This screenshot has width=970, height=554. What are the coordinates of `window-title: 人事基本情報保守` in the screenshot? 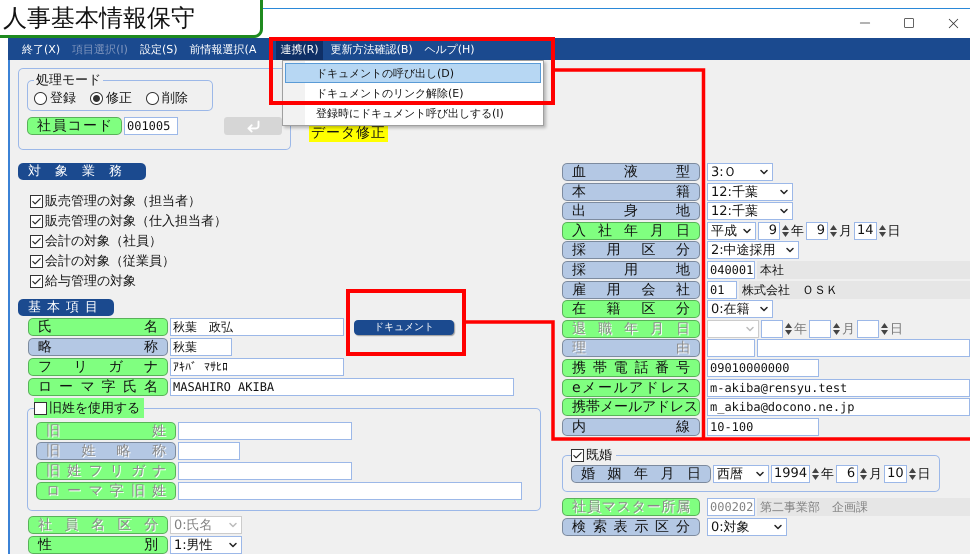 It's located at (131, 19).